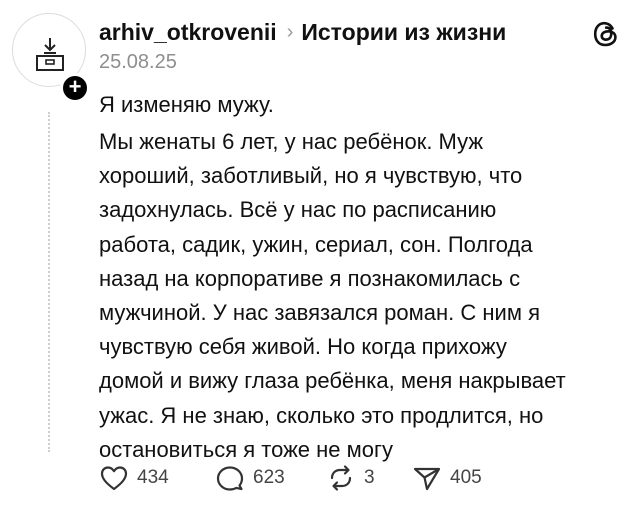  I want to click on thread-line, so click(49, 282).